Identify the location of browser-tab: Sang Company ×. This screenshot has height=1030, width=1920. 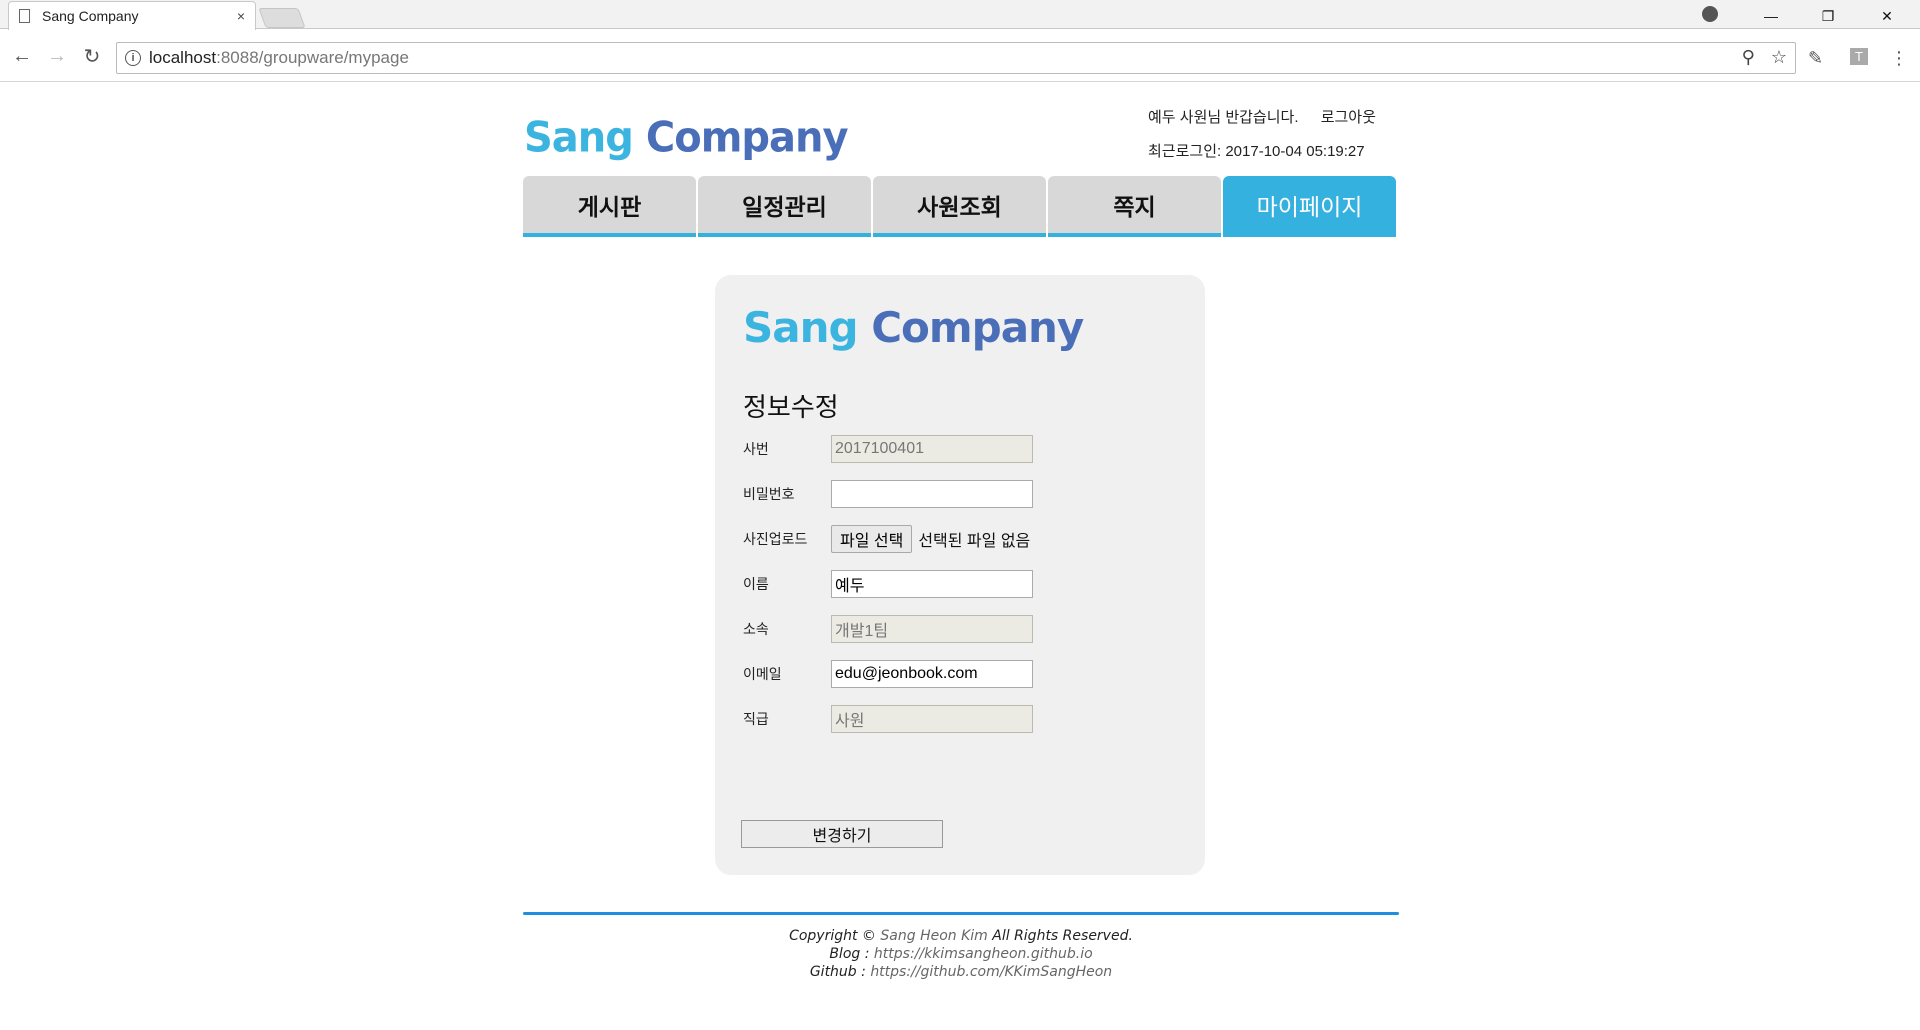
(132, 15).